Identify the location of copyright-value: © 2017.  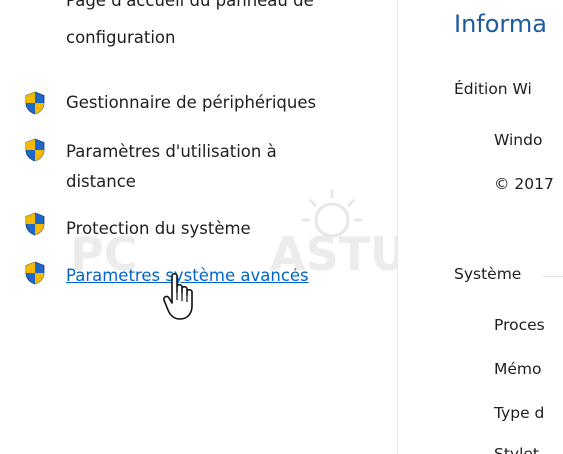
(524, 184).